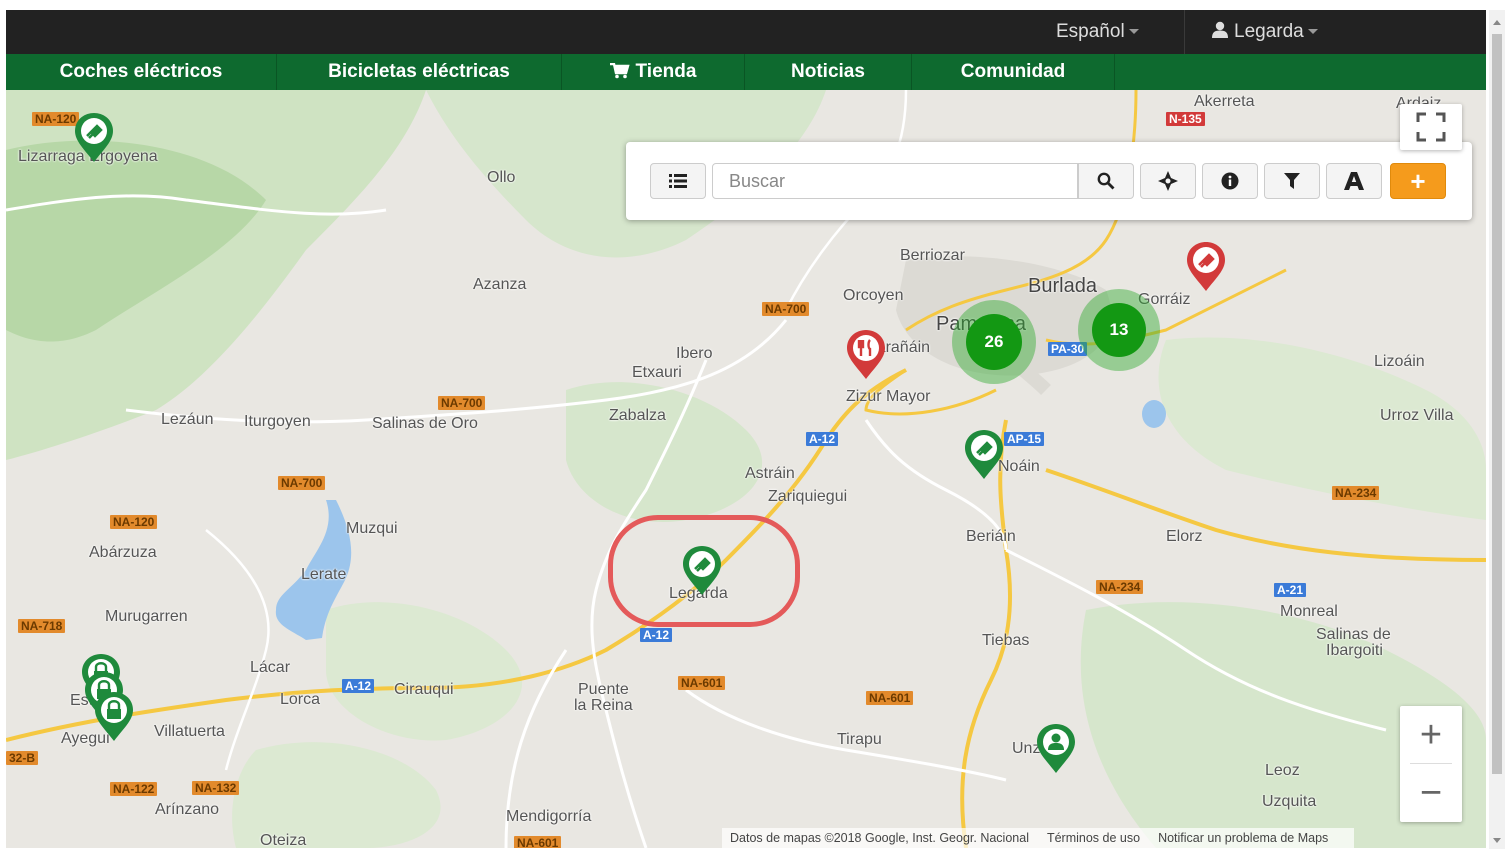  What do you see at coordinates (991, 536) in the screenshot?
I see `place-label: Beriáin` at bounding box center [991, 536].